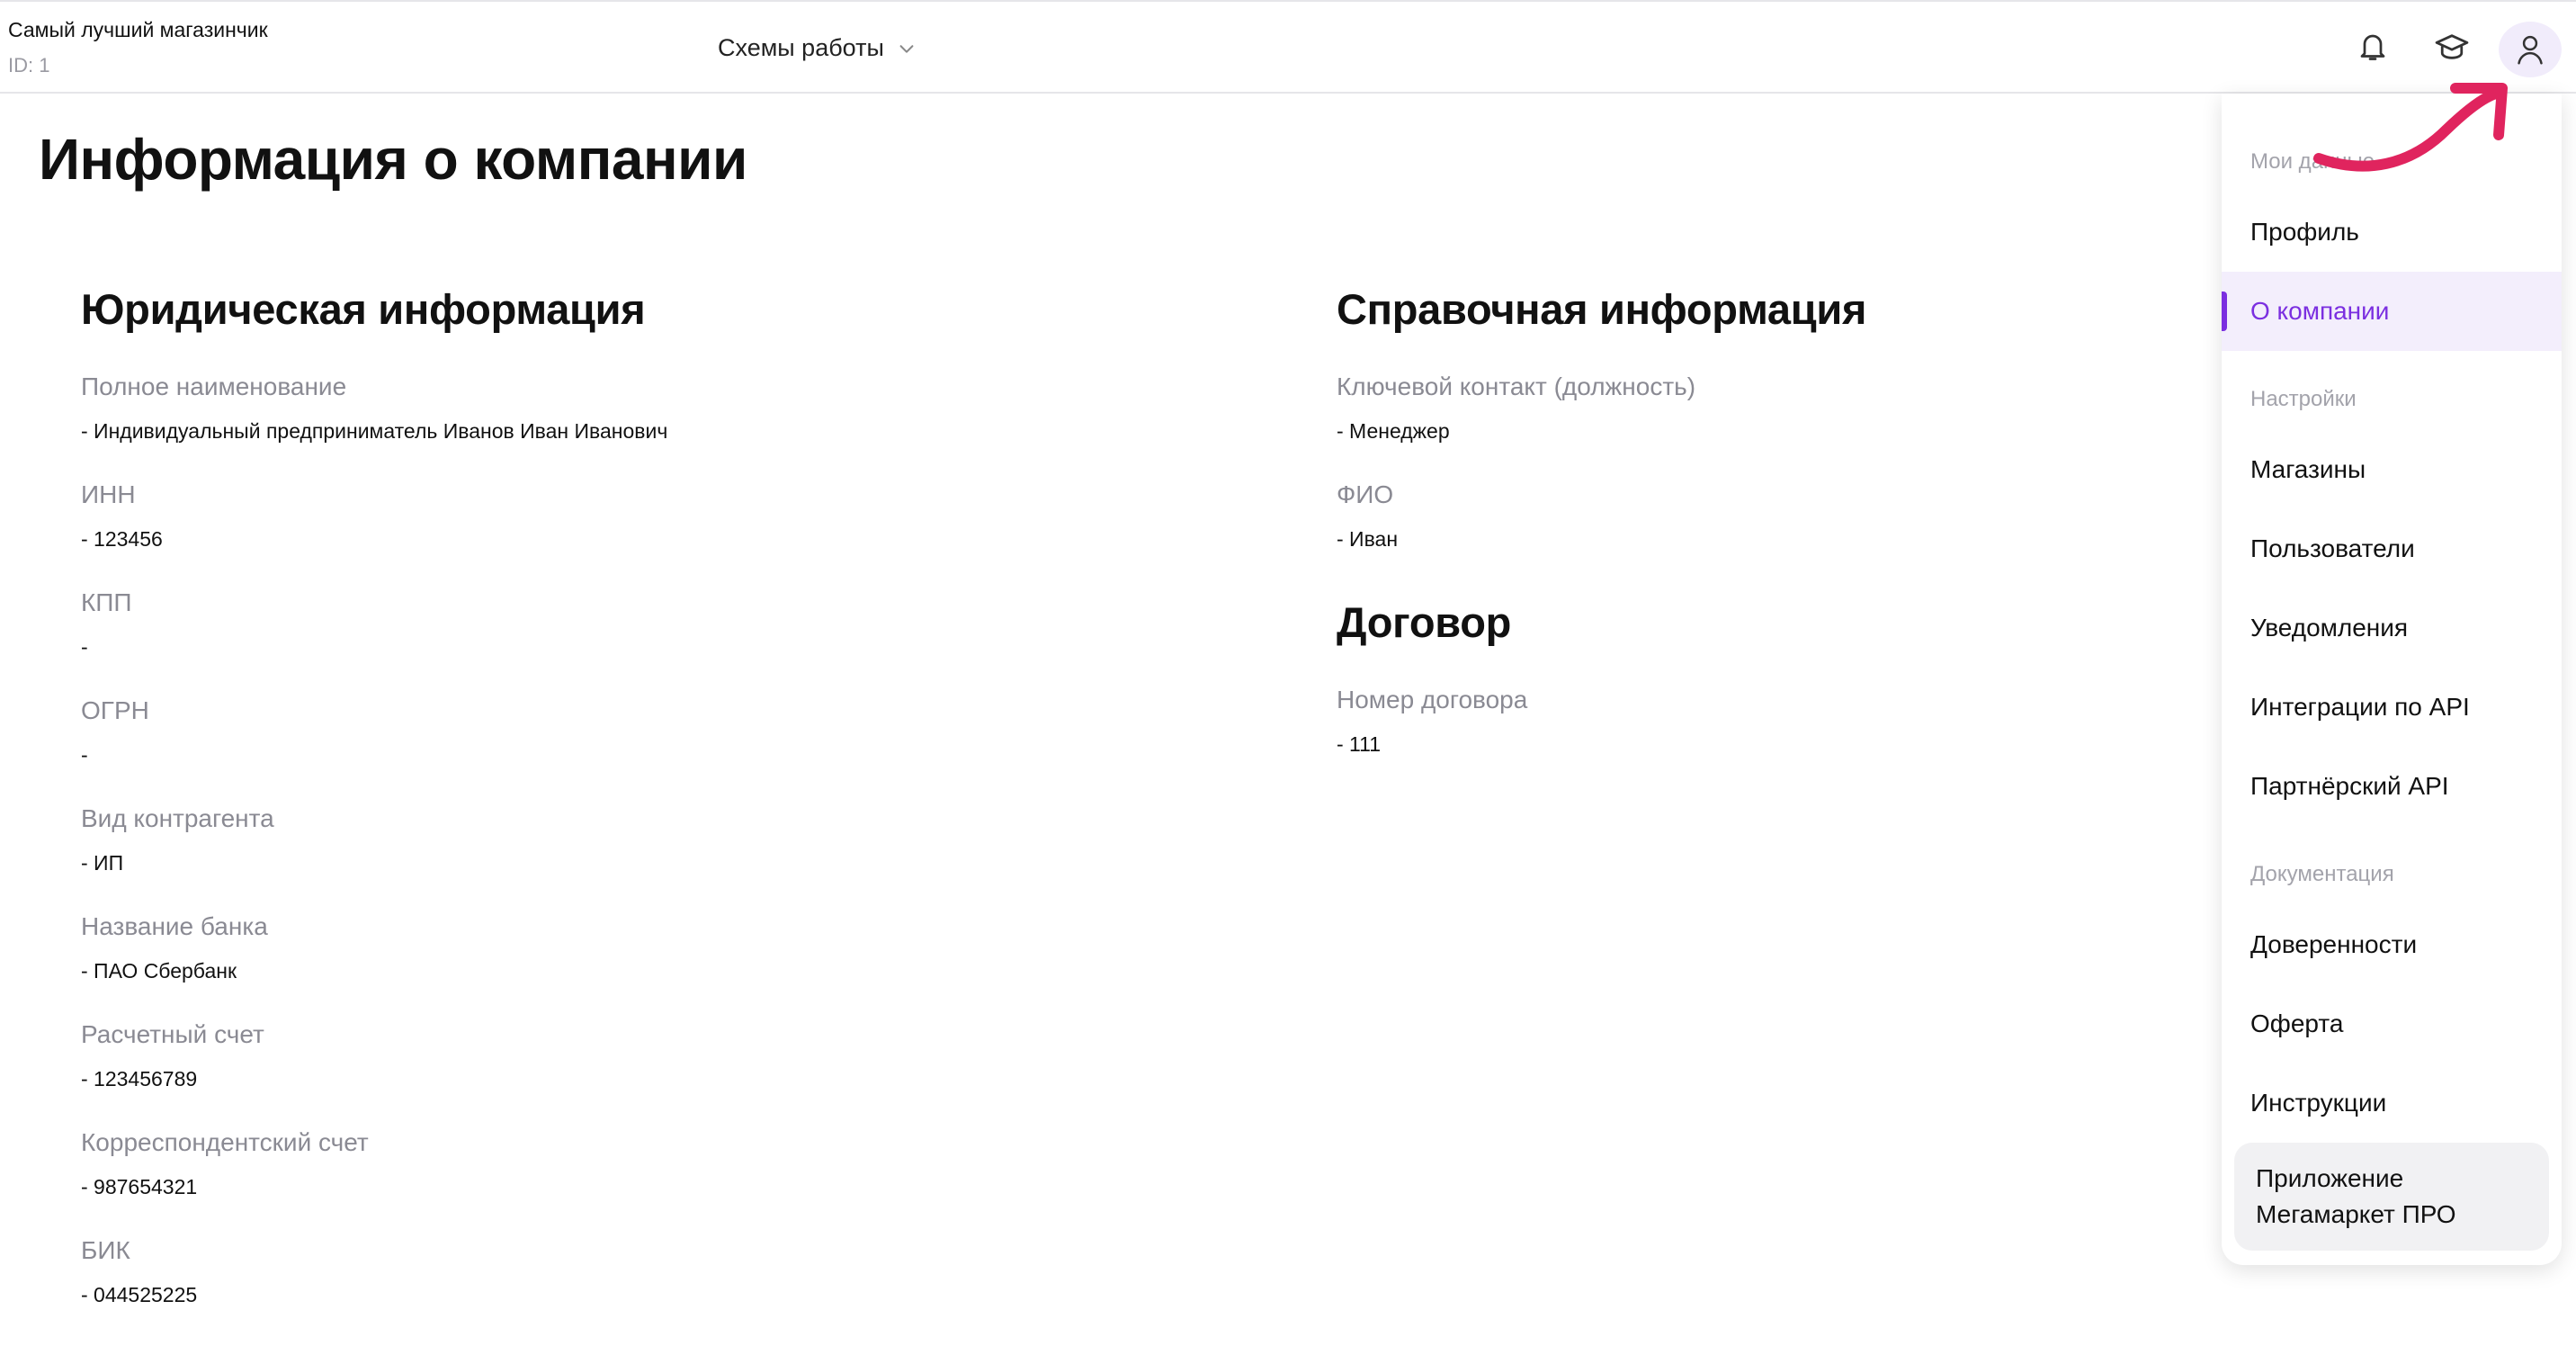 The image size is (2576, 1364). I want to click on field-value-key-contact: - Менеджер, so click(1393, 431).